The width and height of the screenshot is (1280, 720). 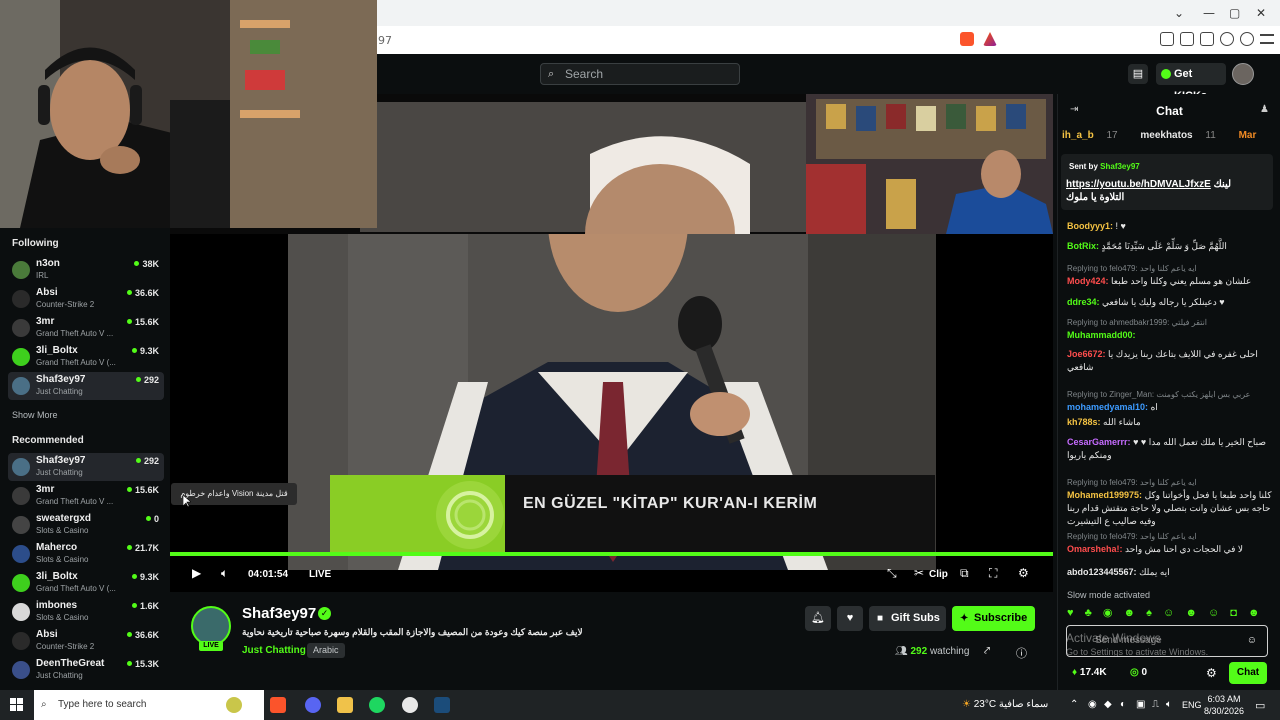 What do you see at coordinates (234, 705) in the screenshot?
I see `tennis-widget-icon` at bounding box center [234, 705].